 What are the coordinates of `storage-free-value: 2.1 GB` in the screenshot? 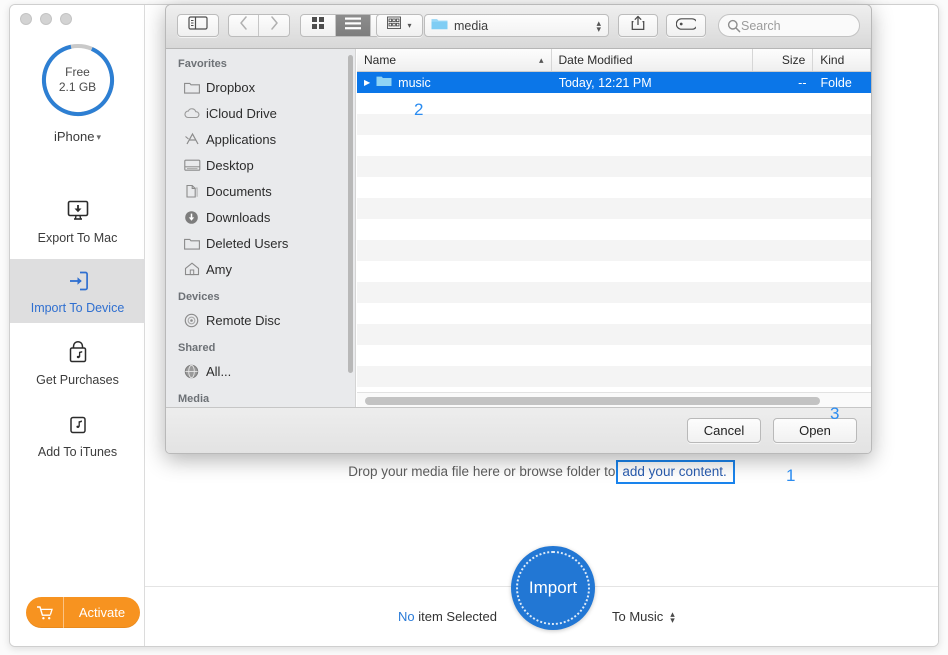 It's located at (77, 87).